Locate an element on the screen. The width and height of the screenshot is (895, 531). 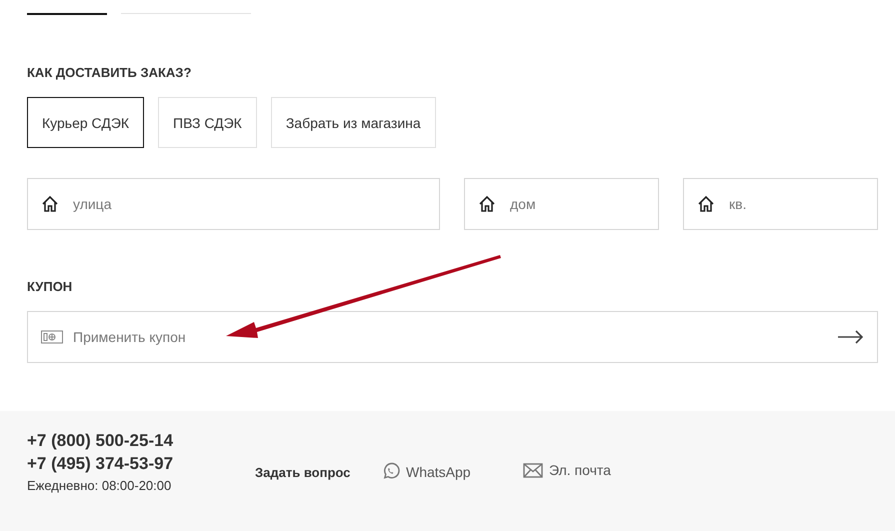
contact-link: WhatsApp is located at coordinates (452, 471).